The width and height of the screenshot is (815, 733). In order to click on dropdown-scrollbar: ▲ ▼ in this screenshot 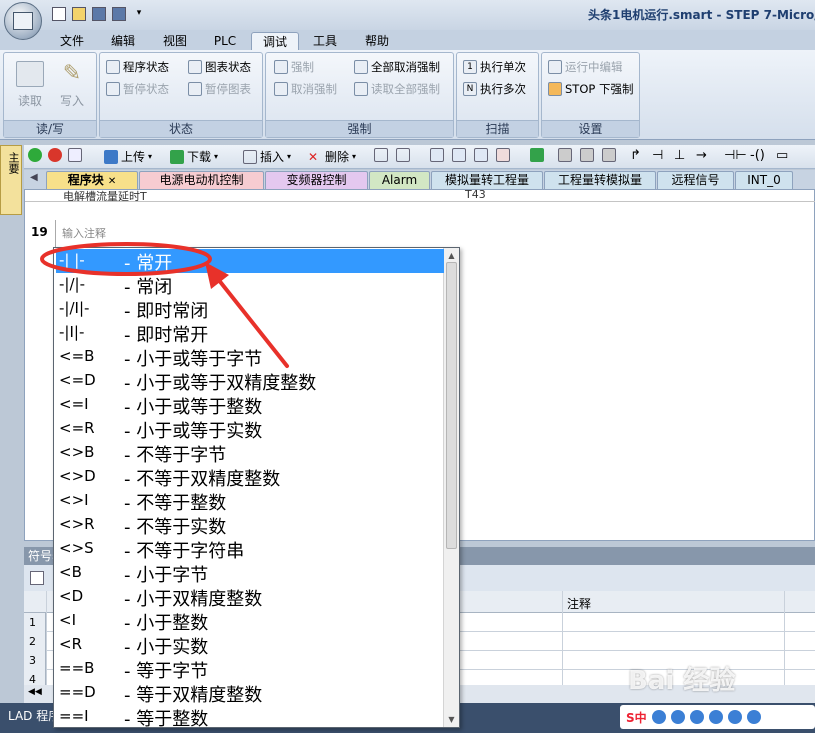, I will do `click(451, 487)`.